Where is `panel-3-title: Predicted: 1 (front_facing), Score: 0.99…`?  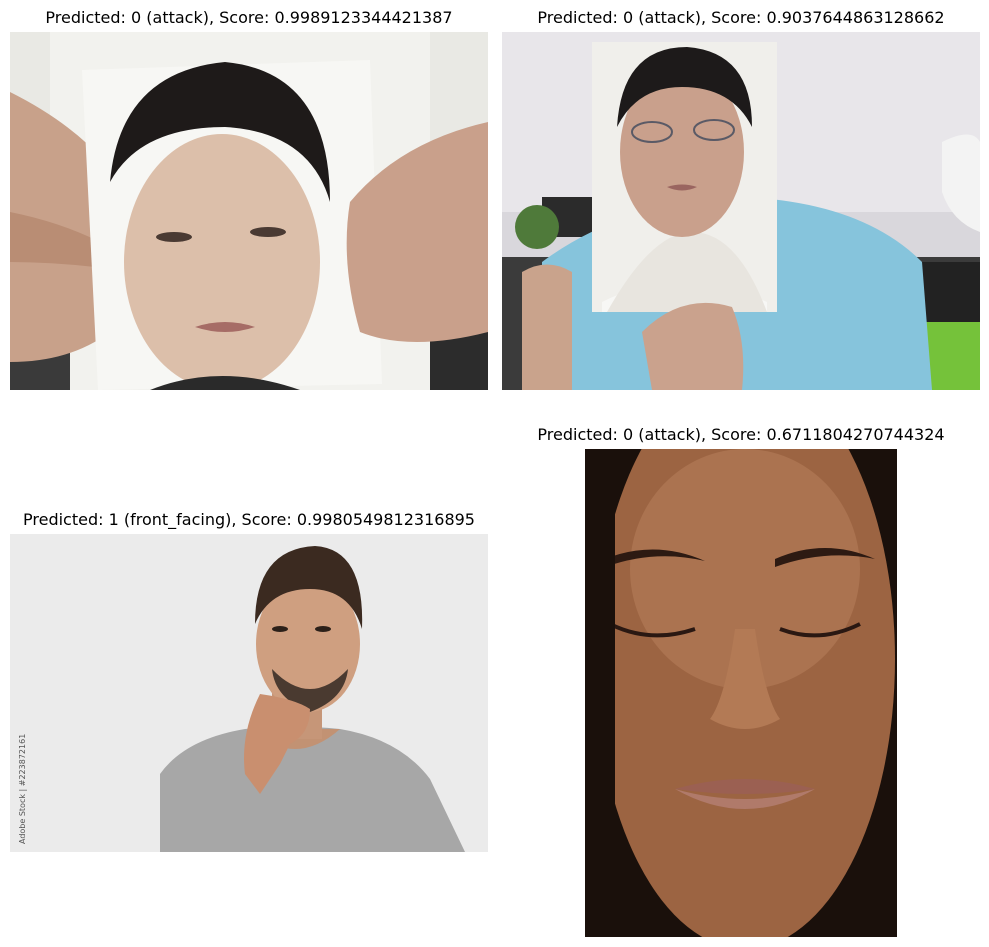
panel-3-title: Predicted: 1 (front_facing), Score: 0.99… is located at coordinates (249, 519).